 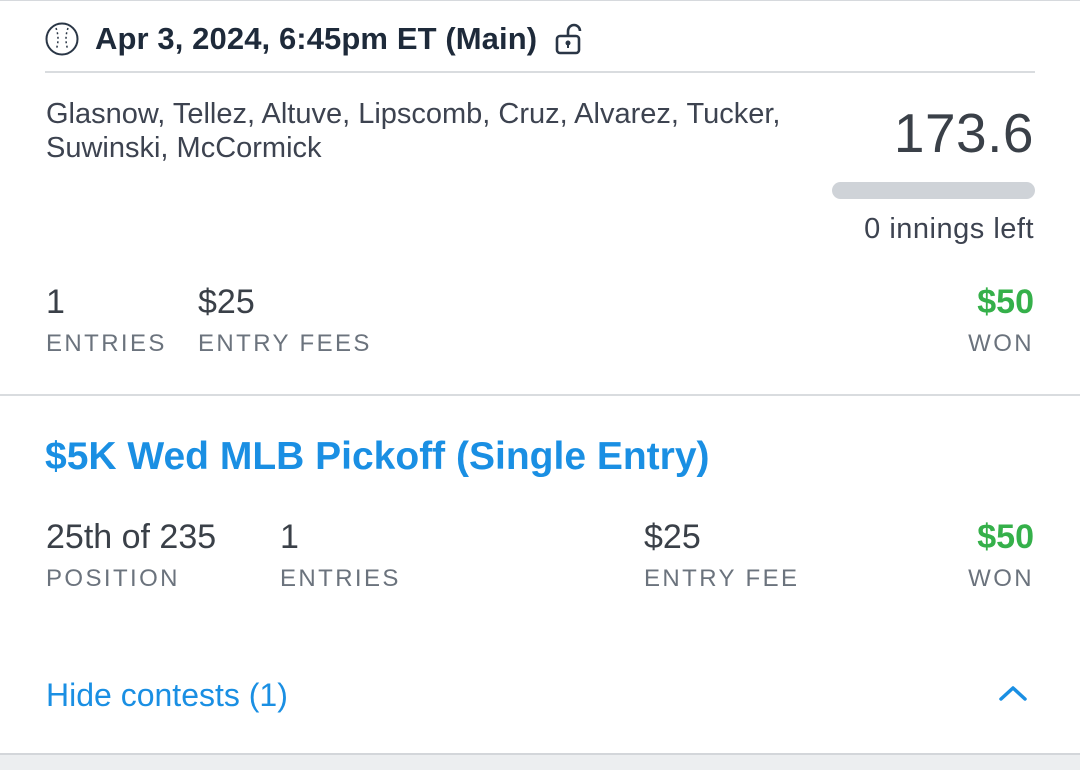 What do you see at coordinates (672, 537) in the screenshot?
I see `contest-fee-value: $25` at bounding box center [672, 537].